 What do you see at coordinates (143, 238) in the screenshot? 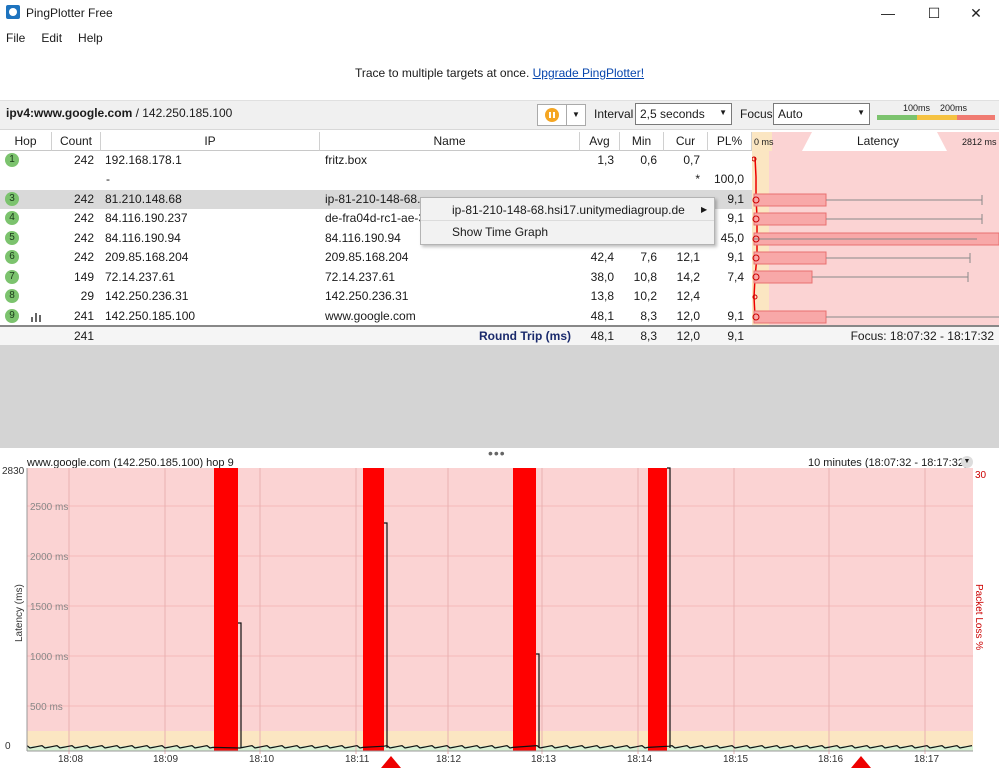
I see `hop-ip: 84.116.190.94` at bounding box center [143, 238].